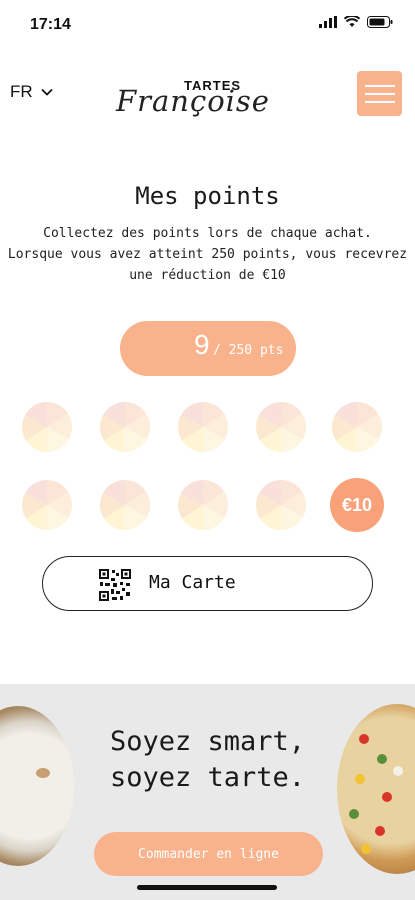 This screenshot has height=900, width=415. I want to click on status-time: 17:14, so click(50, 24).